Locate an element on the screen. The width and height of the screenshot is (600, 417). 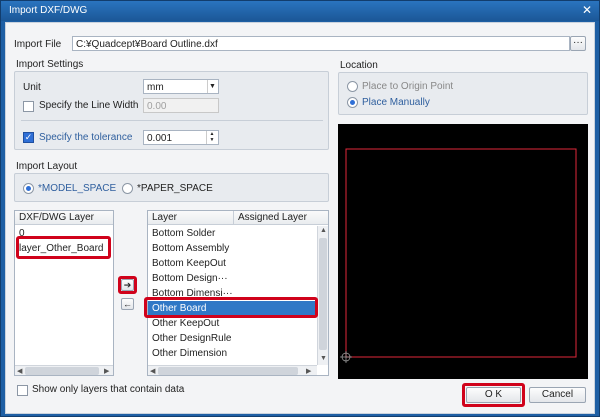
table-row: Bottom Design··· is located at coordinates (232, 278).